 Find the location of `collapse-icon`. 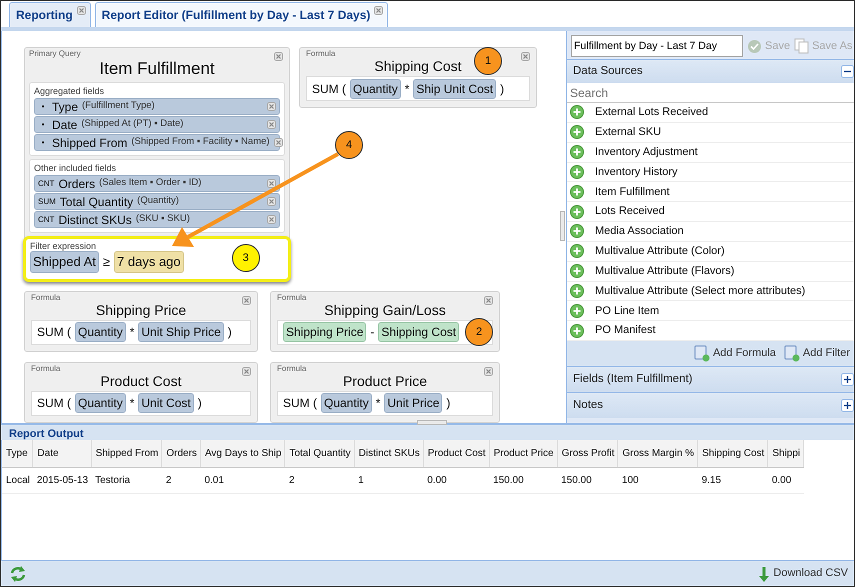

collapse-icon is located at coordinates (847, 71).